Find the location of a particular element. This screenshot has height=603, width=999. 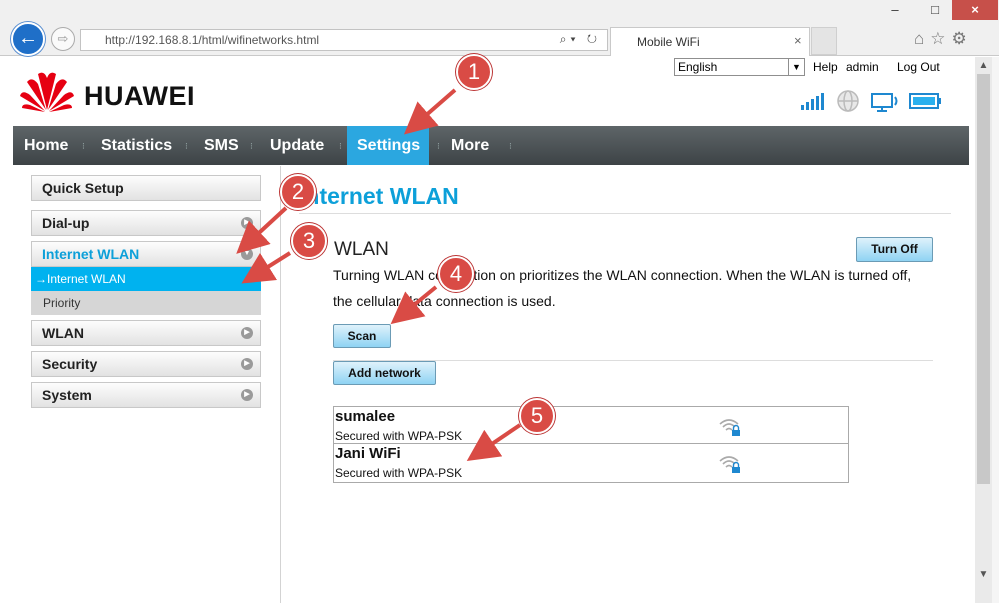

callout-3: 3 is located at coordinates (309, 241).